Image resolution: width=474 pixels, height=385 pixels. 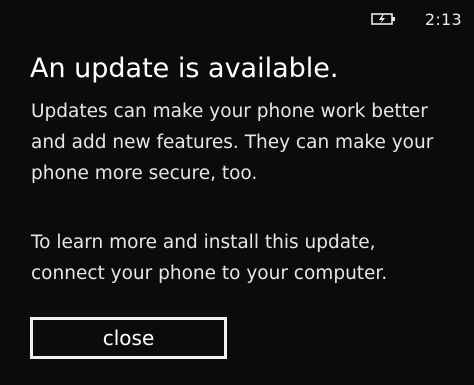 What do you see at coordinates (203, 242) in the screenshot?
I see `message-line: To learn more and install this update,` at bounding box center [203, 242].